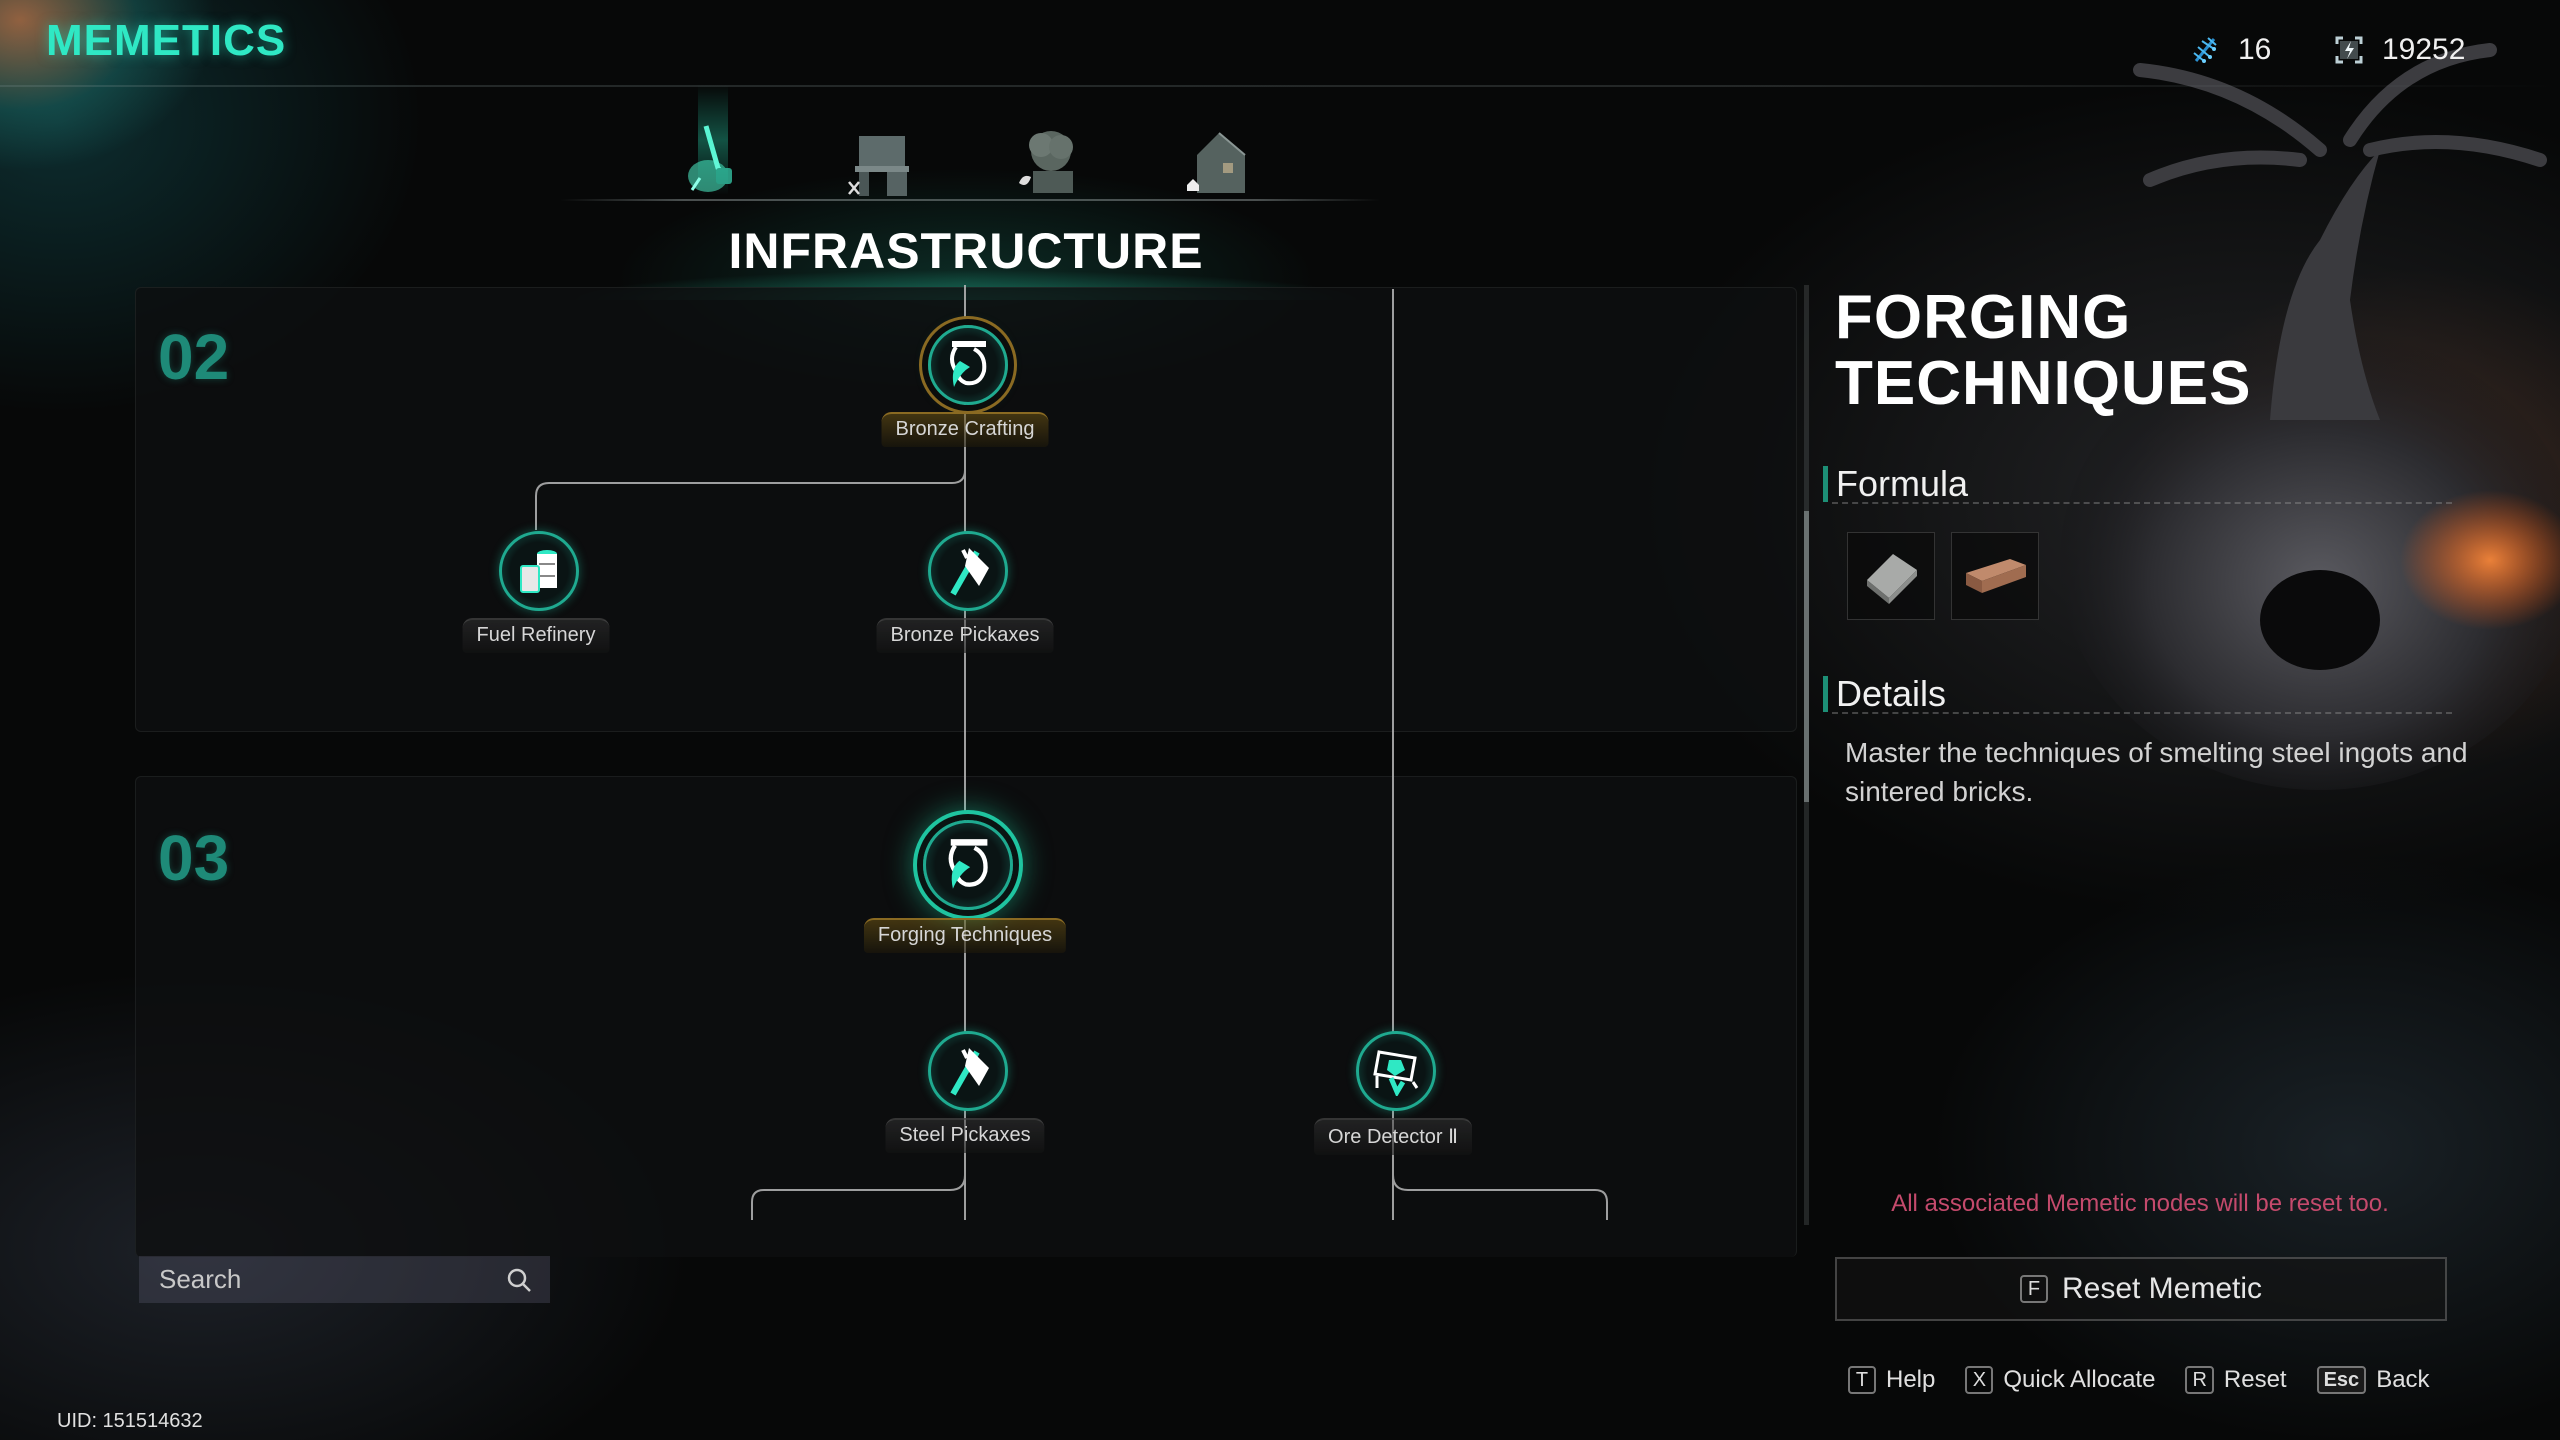 Image resolution: width=2560 pixels, height=1440 pixels. What do you see at coordinates (536, 635) in the screenshot?
I see `node-label-fuel-refinery: Fuel Refinery` at bounding box center [536, 635].